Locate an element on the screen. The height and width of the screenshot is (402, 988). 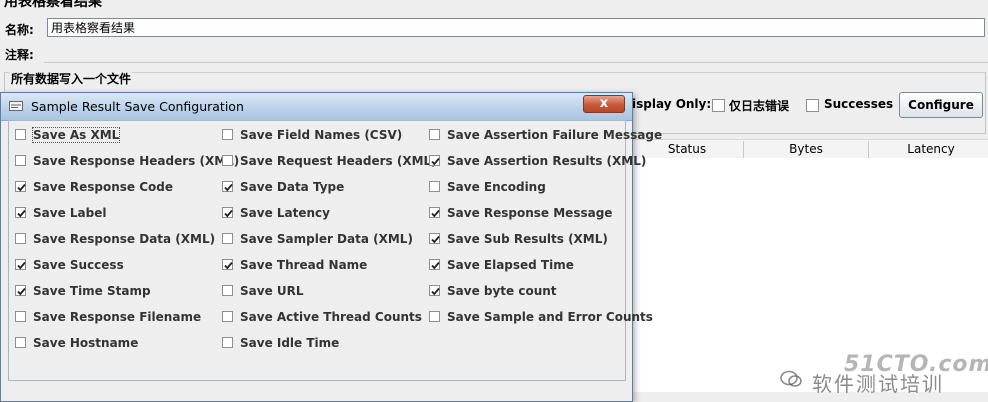
option-label: Save Thread Name is located at coordinates (304, 265).